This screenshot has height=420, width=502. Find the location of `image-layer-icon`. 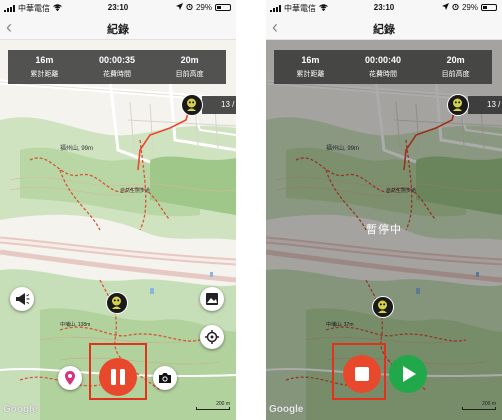

image-layer-icon is located at coordinates (212, 299).